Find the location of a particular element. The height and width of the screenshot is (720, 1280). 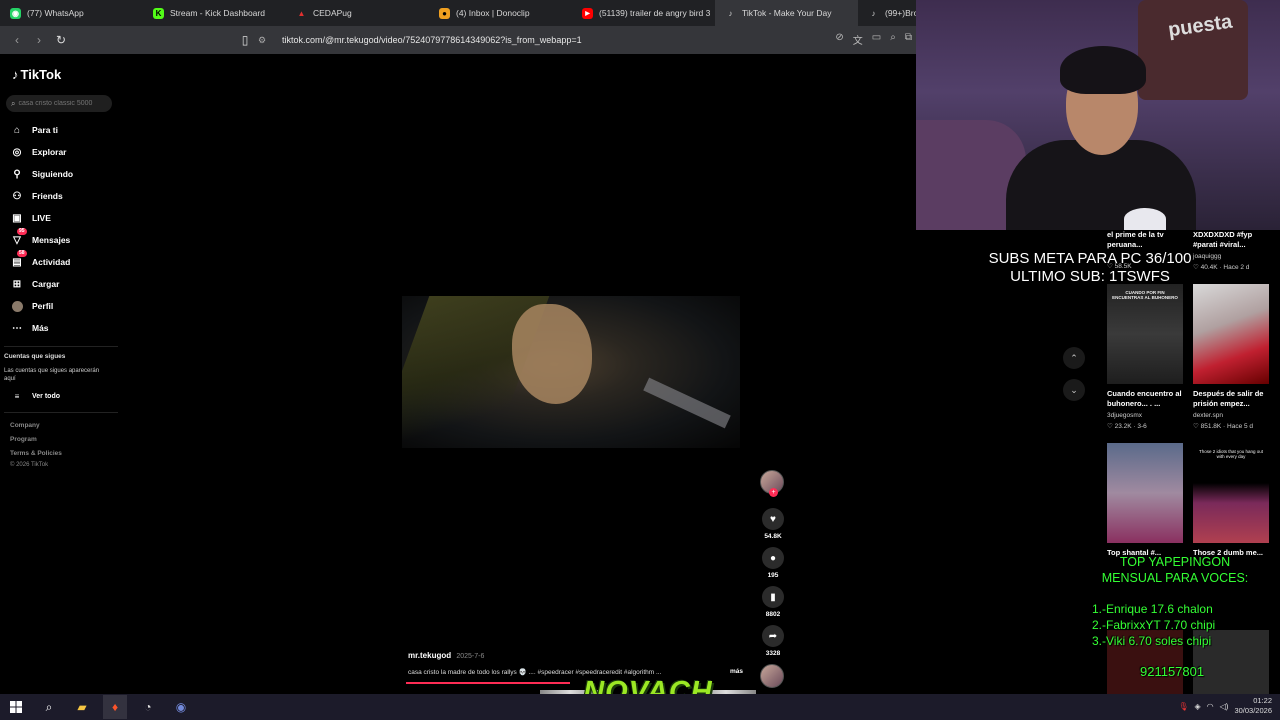

tab-label: TikTok - Make Your Day is located at coordinates (787, 13).